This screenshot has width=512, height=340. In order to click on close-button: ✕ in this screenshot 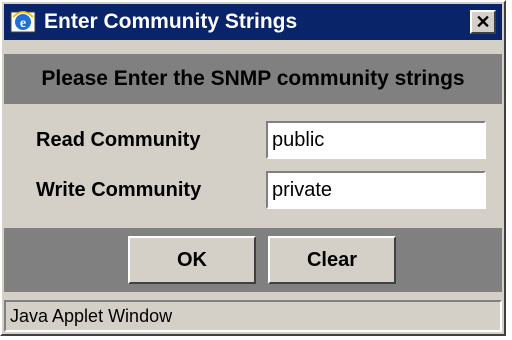, I will do `click(483, 22)`.